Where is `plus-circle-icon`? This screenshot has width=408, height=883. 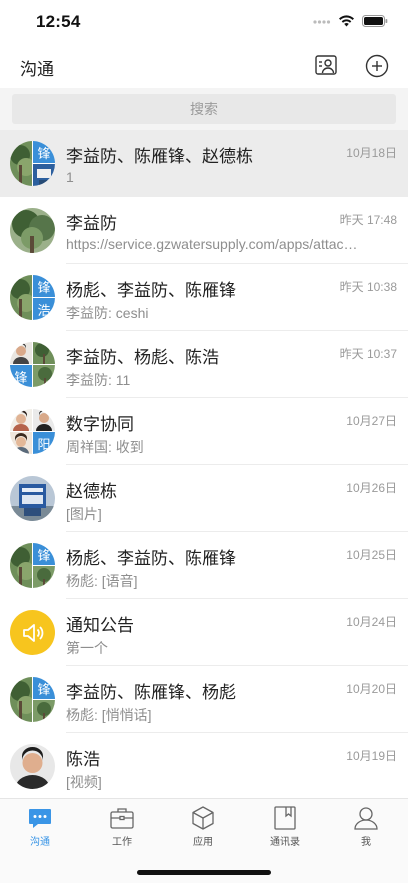 plus-circle-icon is located at coordinates (377, 66).